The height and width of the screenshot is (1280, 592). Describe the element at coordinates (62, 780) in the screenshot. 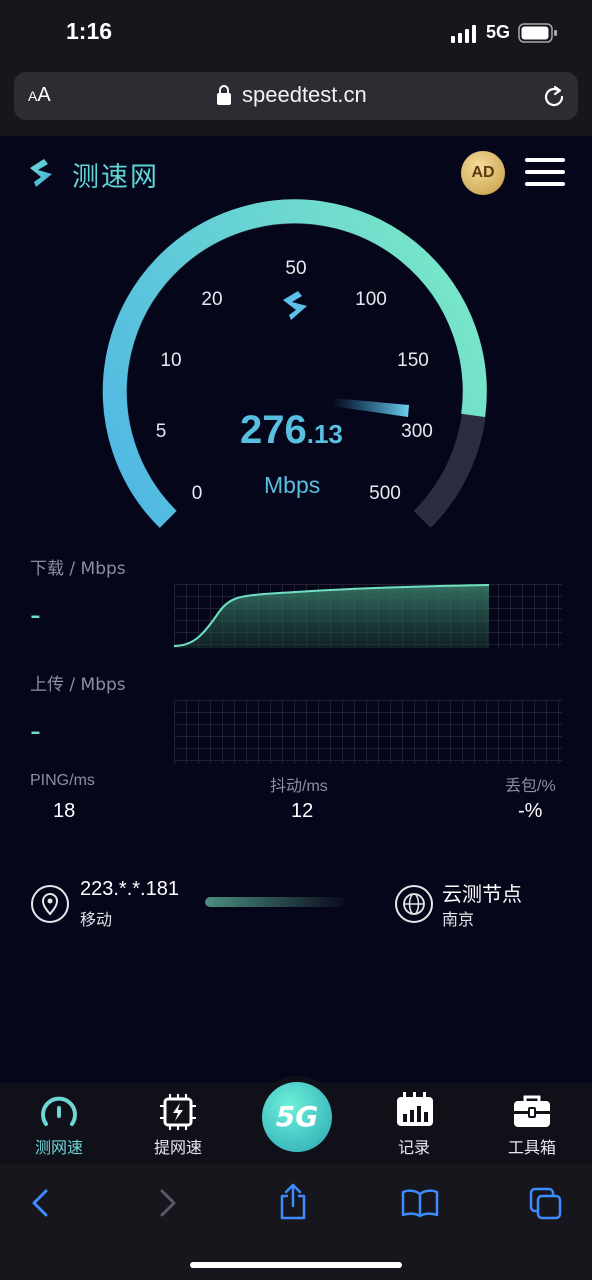

I see `ping-label: PING/ms` at that location.